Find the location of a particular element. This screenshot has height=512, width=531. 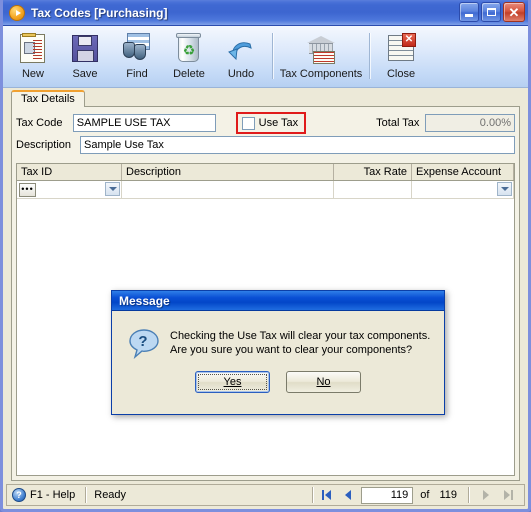

record-navigator: 119 of 119 is located at coordinates (419, 495).